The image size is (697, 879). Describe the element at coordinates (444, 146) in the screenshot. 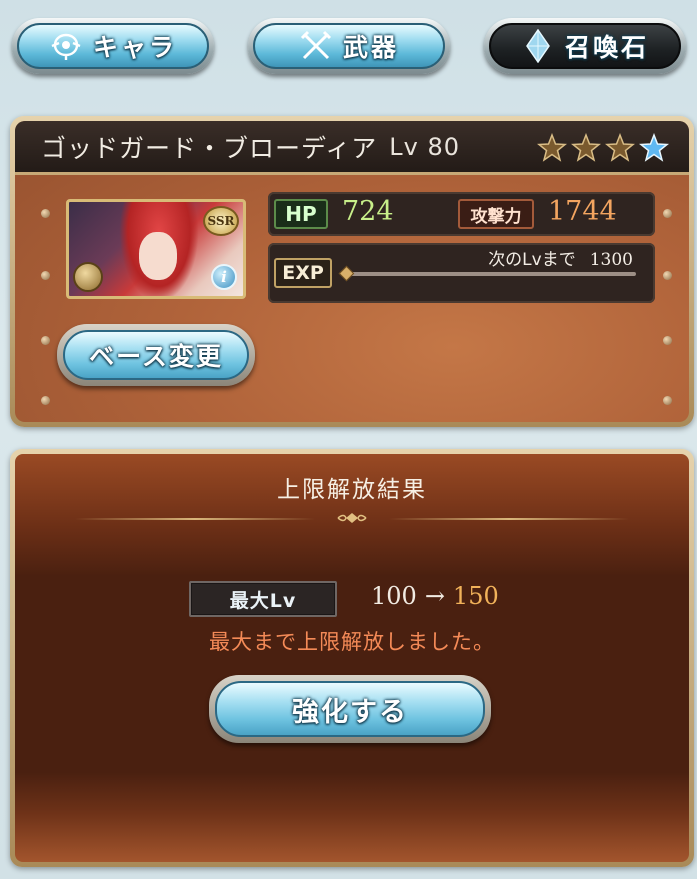

I see `character-level: 80` at that location.